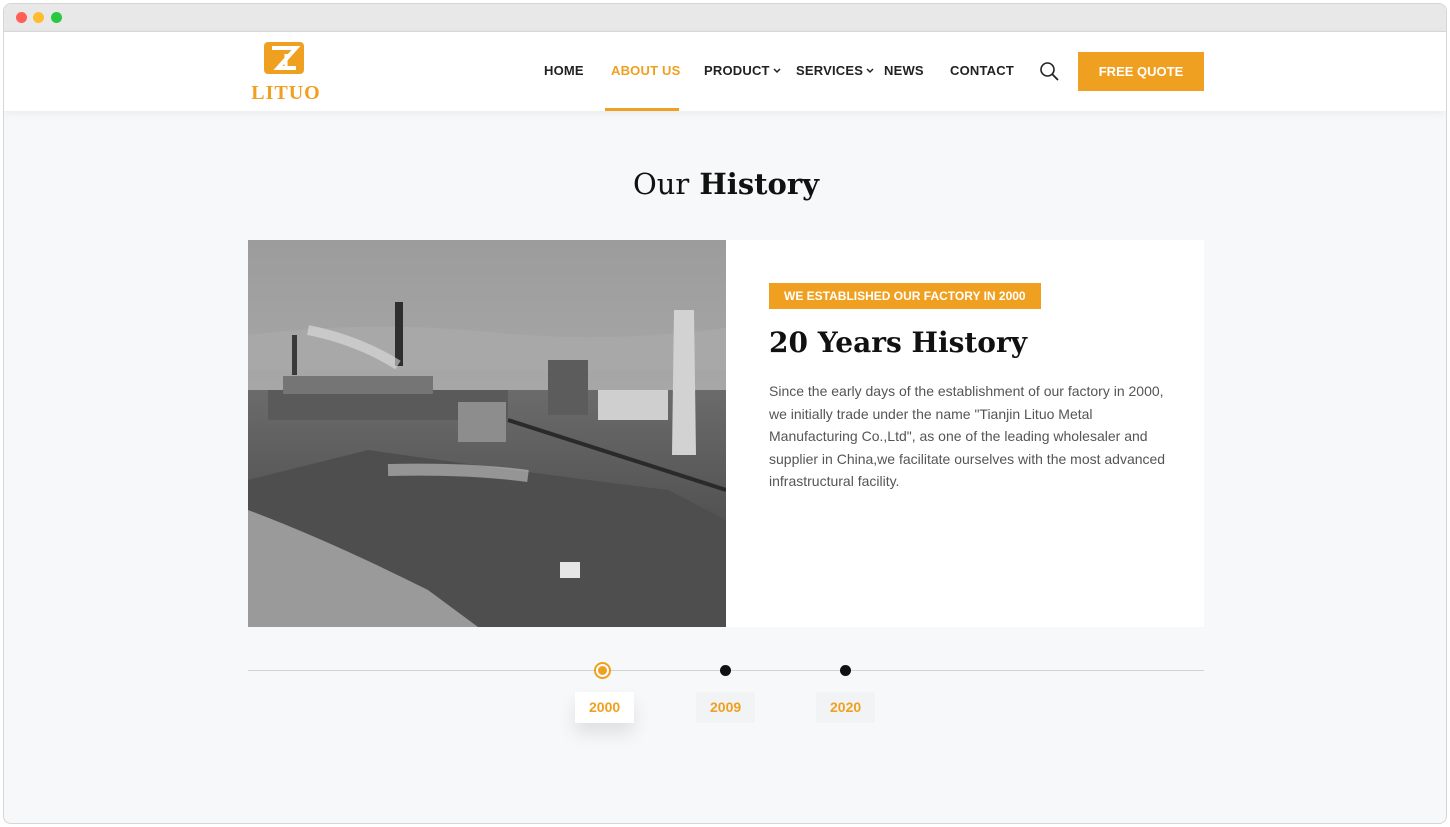 The height and width of the screenshot is (827, 1450). I want to click on active-nav-indicator, so click(642, 109).